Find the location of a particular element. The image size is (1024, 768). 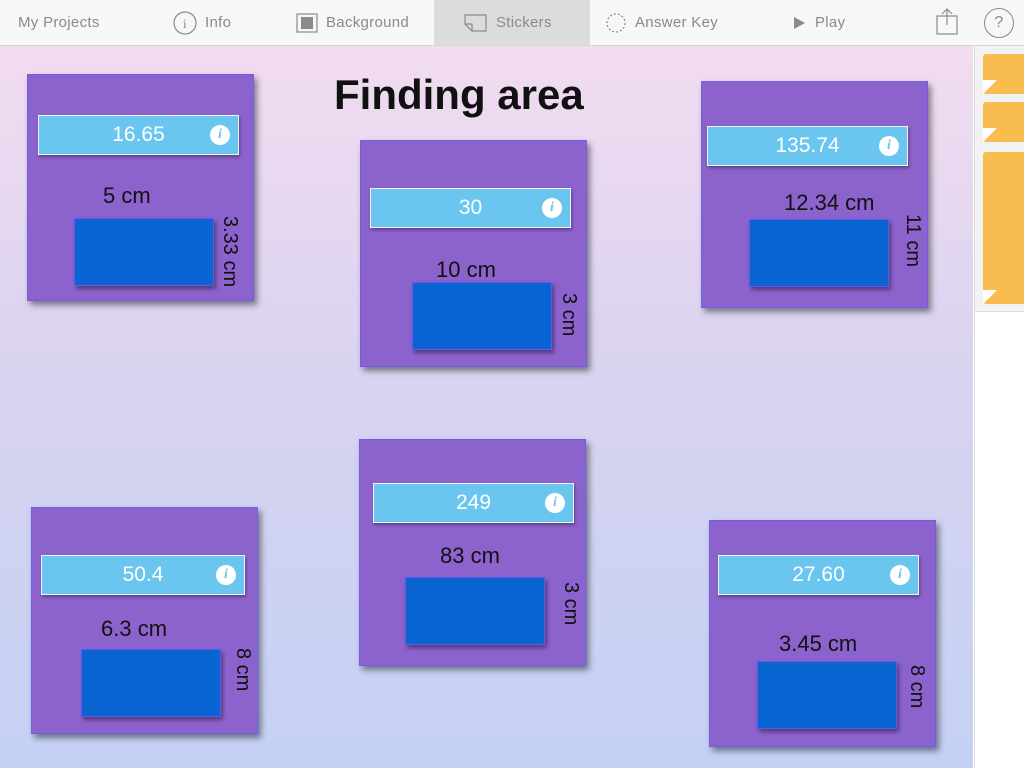

share-icon is located at coordinates (947, 23).